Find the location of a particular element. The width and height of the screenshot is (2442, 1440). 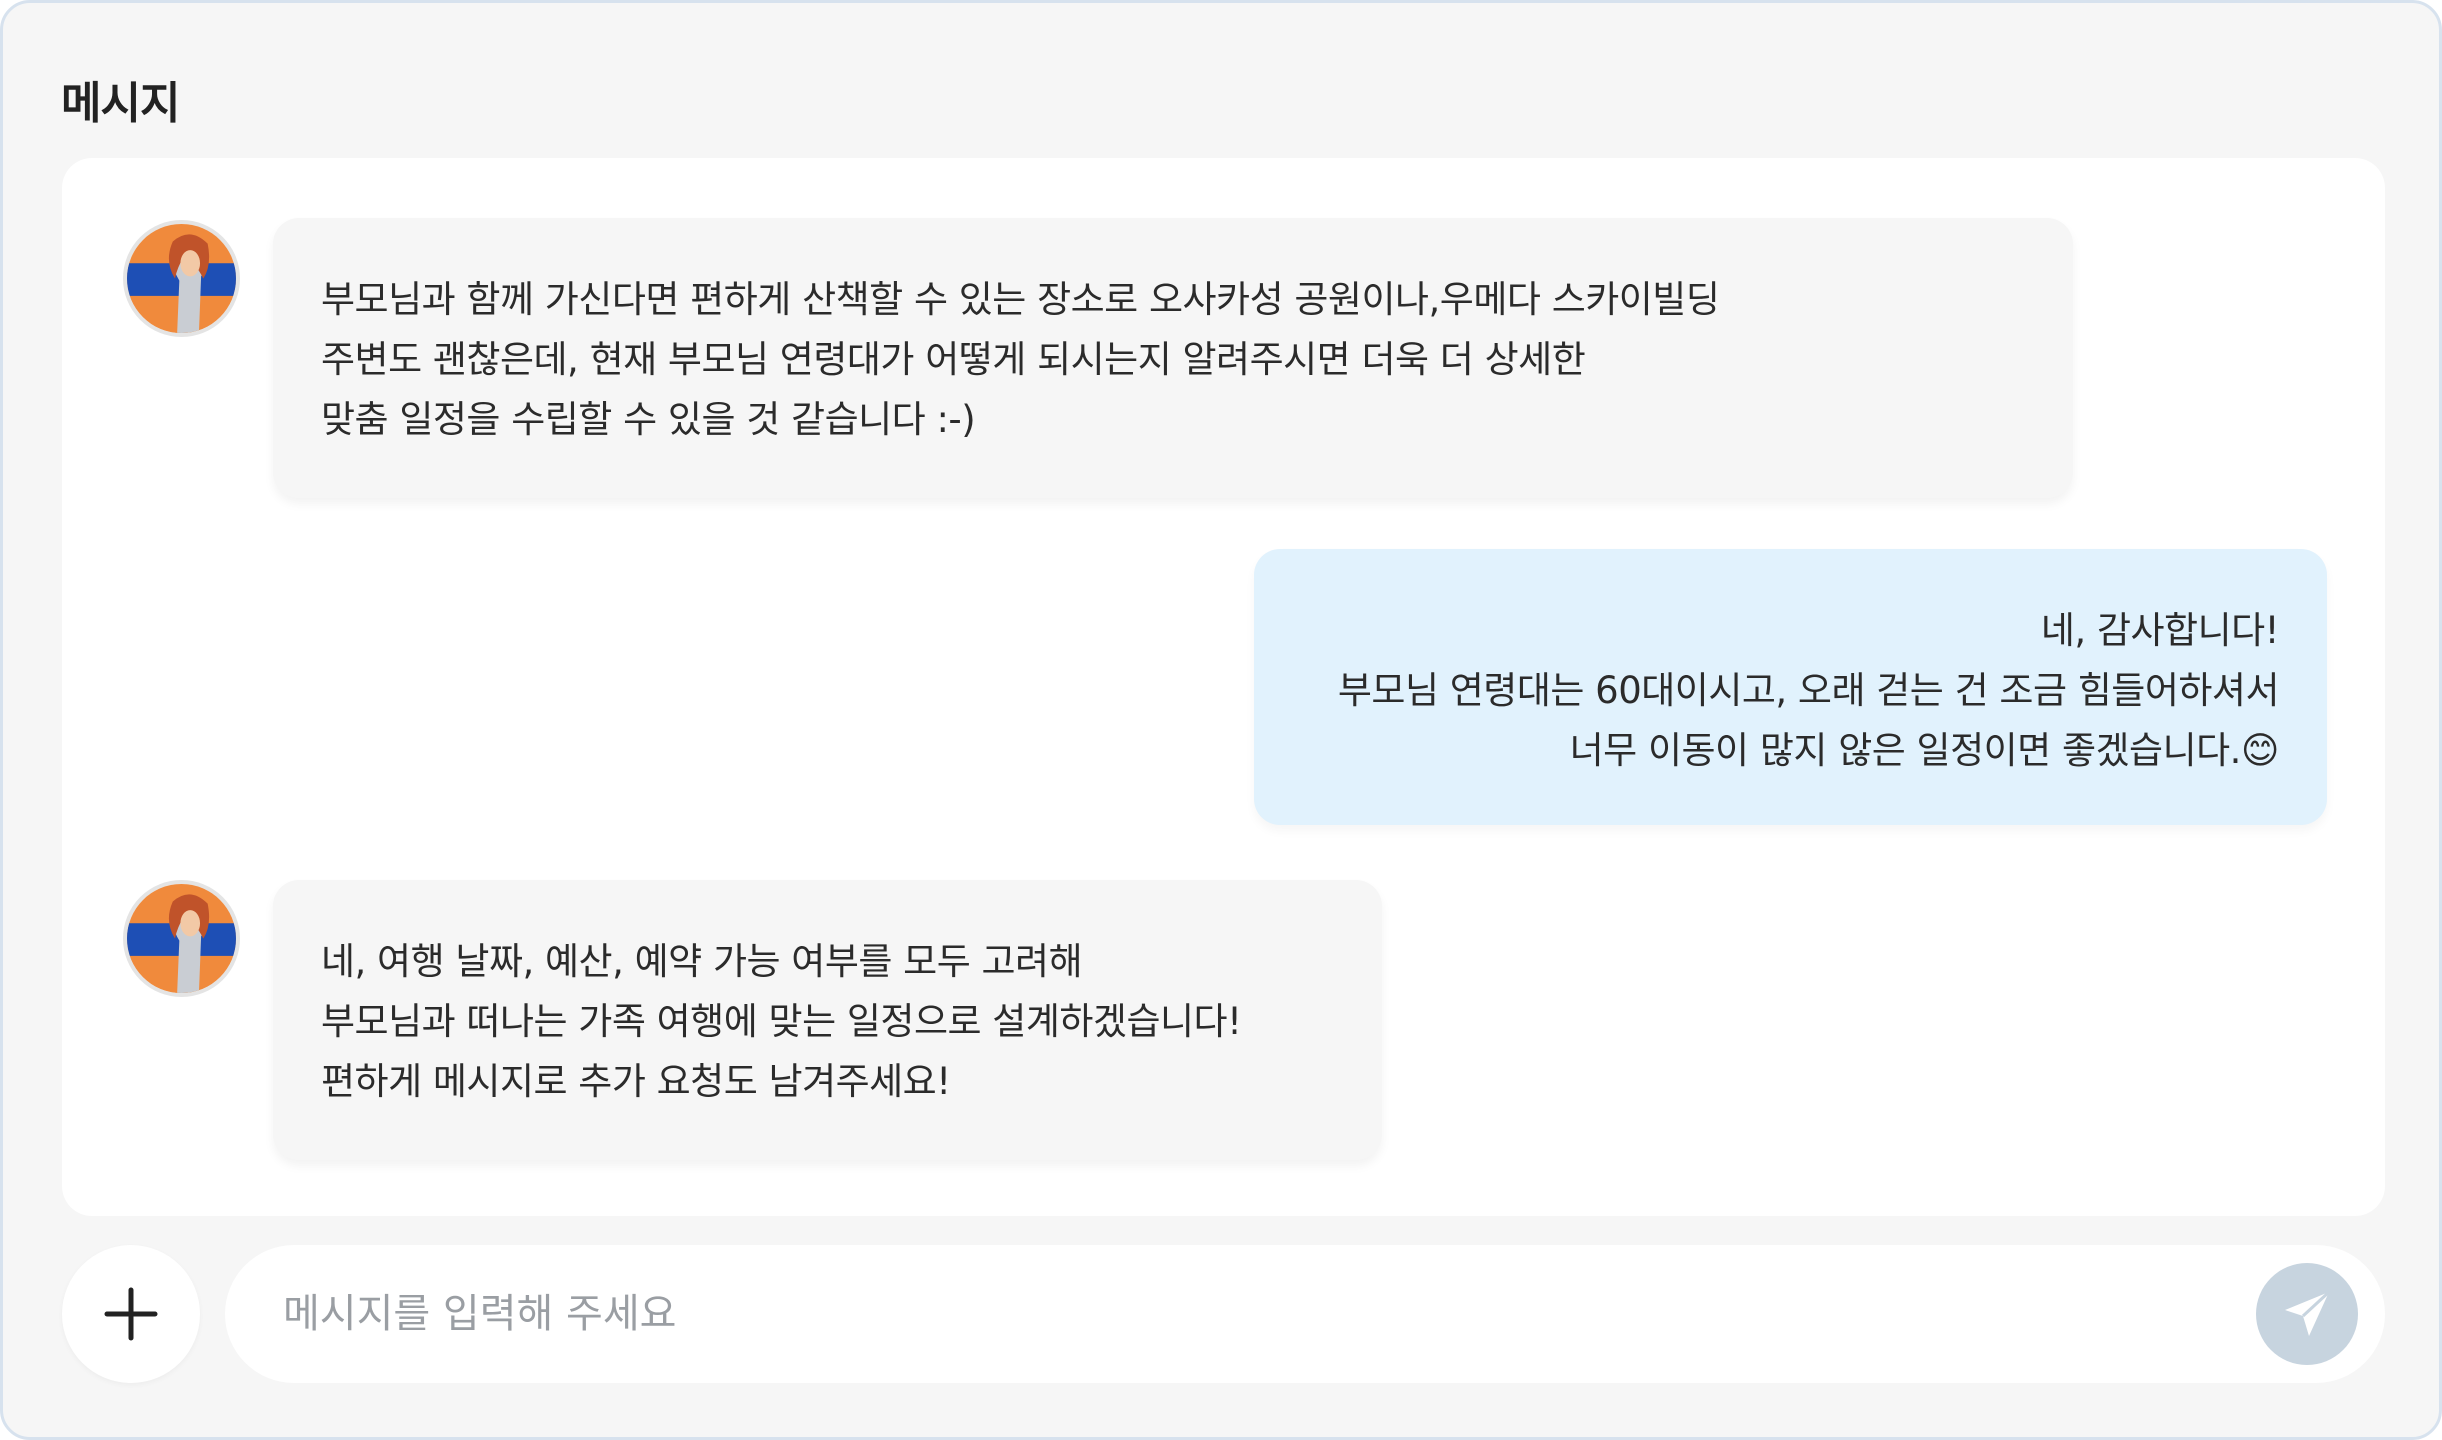

send-button is located at coordinates (2307, 1314).